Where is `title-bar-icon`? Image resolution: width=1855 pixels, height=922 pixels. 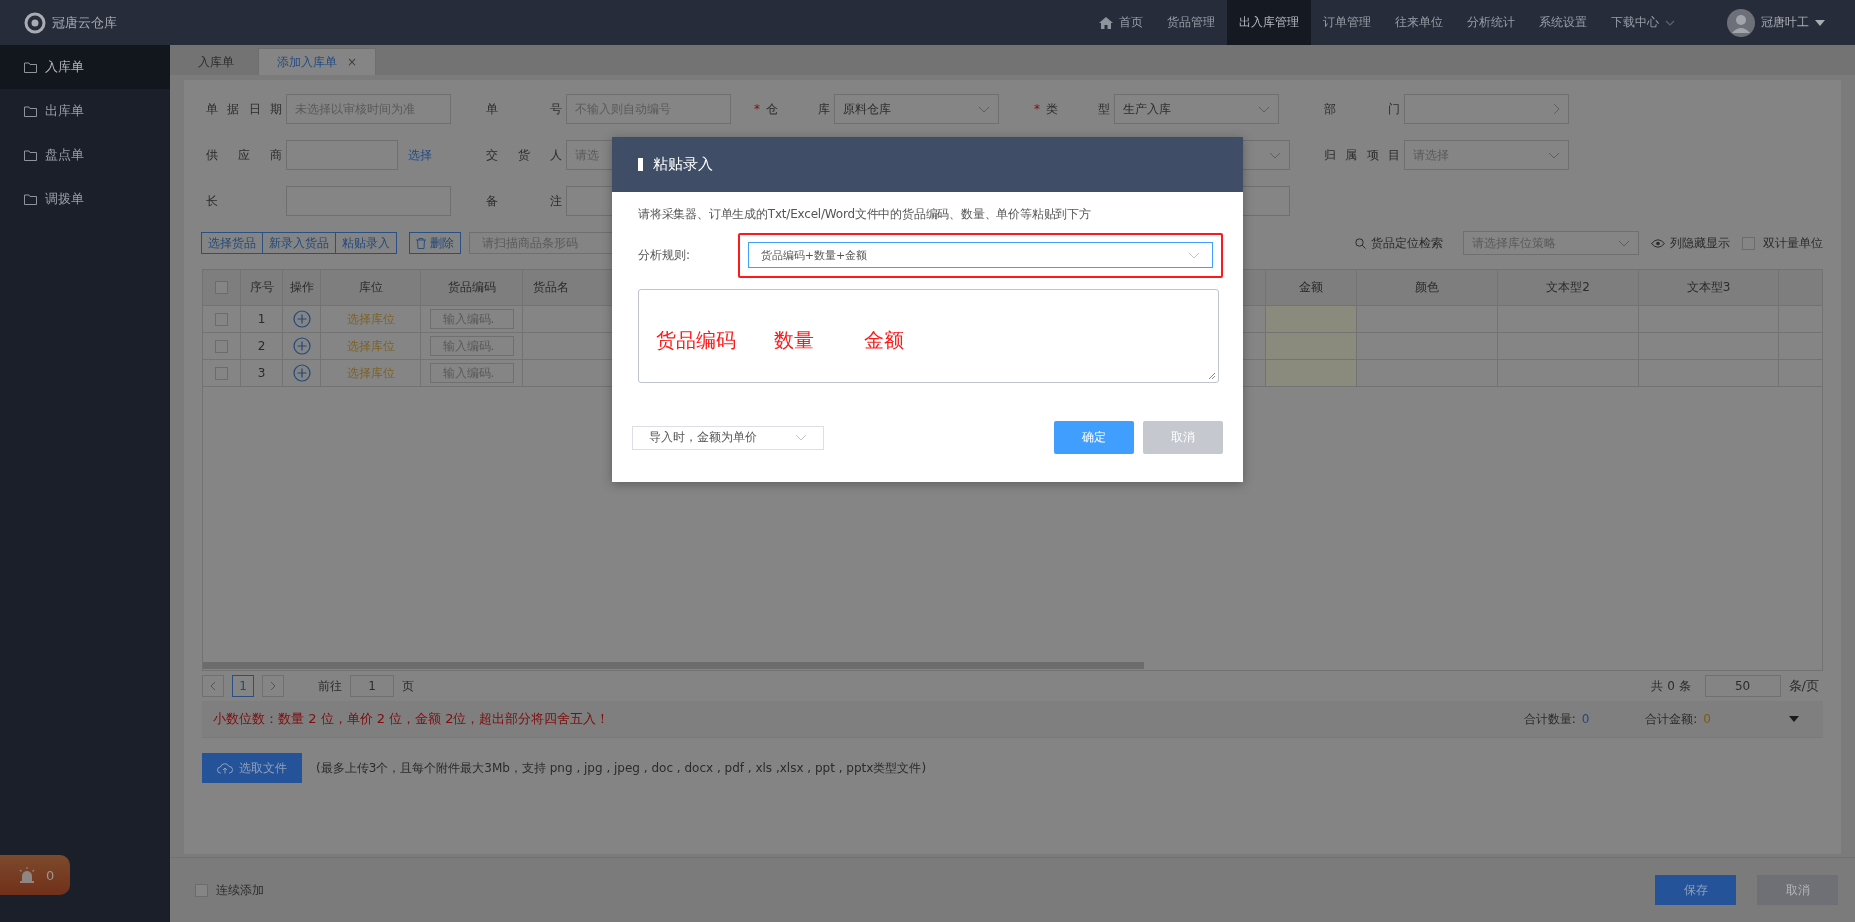
title-bar-icon is located at coordinates (640, 164).